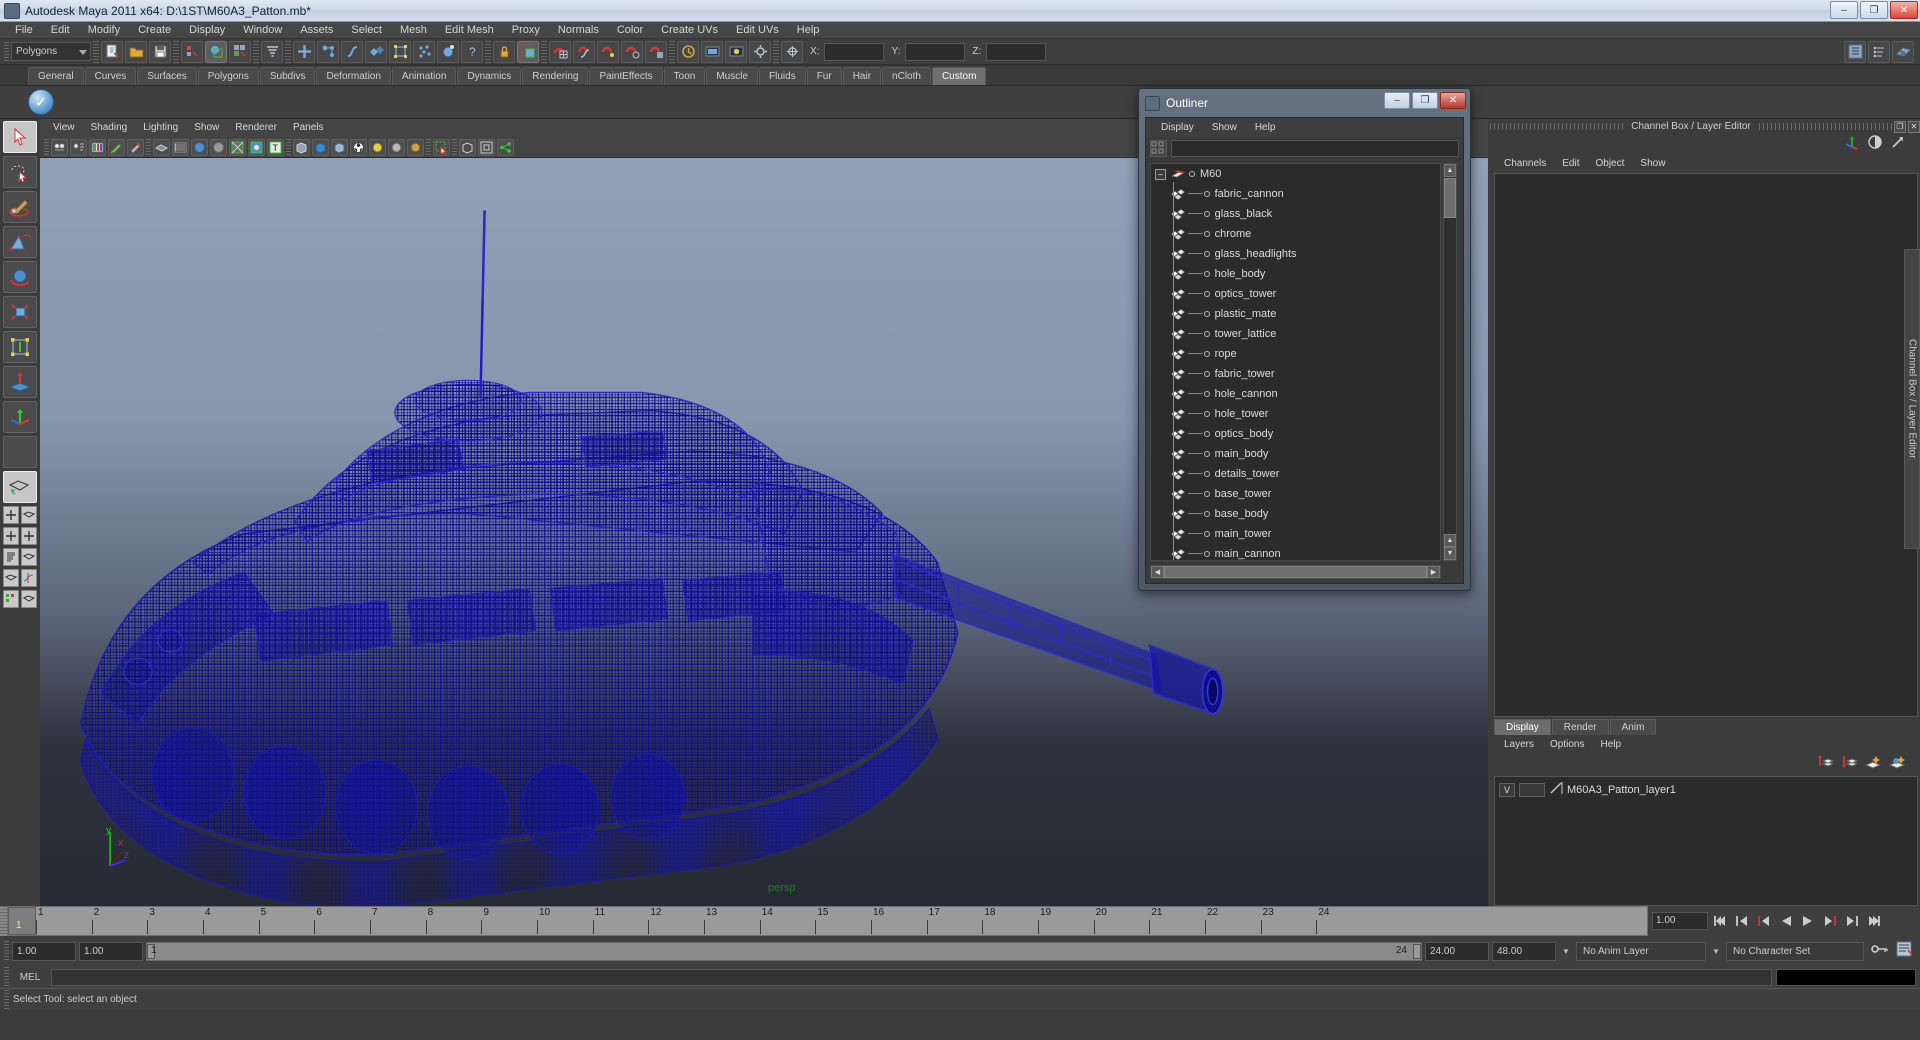 The image size is (1920, 1040). What do you see at coordinates (20, 382) in the screenshot?
I see `soft-modification-tool-icon` at bounding box center [20, 382].